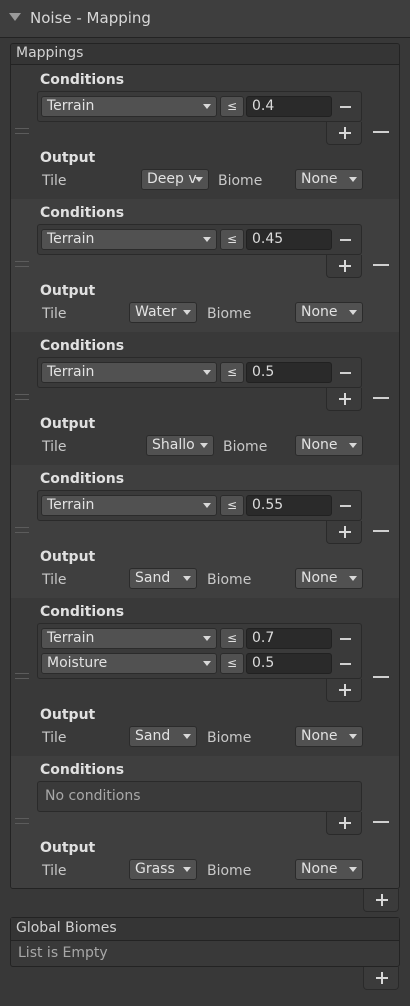 This screenshot has height=1006, width=410. What do you see at coordinates (180, 445) in the screenshot?
I see `tile-dropdown: Shallo` at bounding box center [180, 445].